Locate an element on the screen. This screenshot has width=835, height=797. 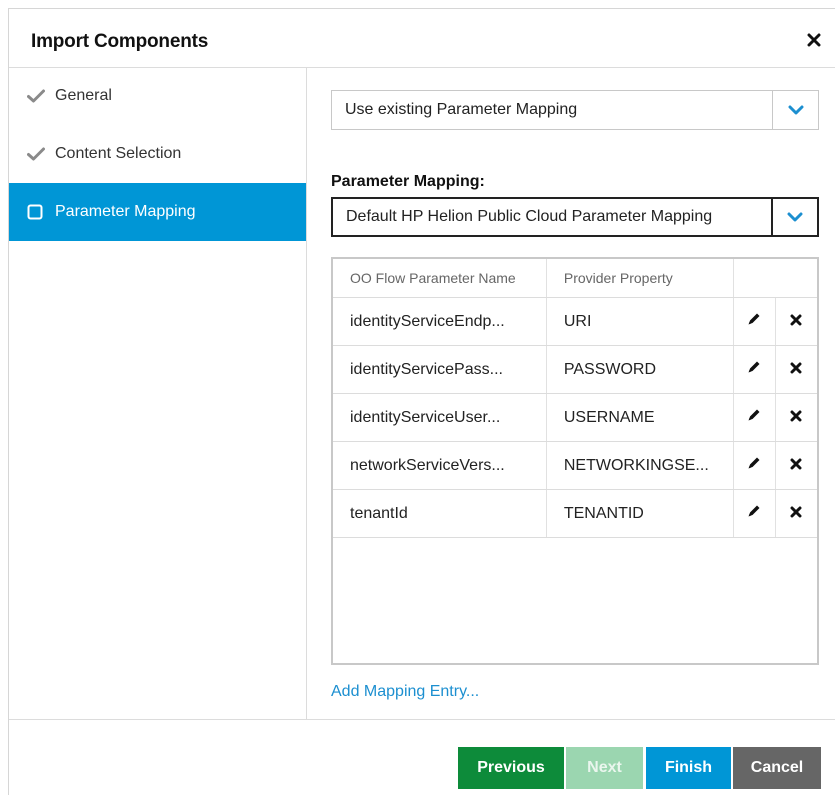
table-row: identityServiceUser... USERNAME is located at coordinates (575, 417).